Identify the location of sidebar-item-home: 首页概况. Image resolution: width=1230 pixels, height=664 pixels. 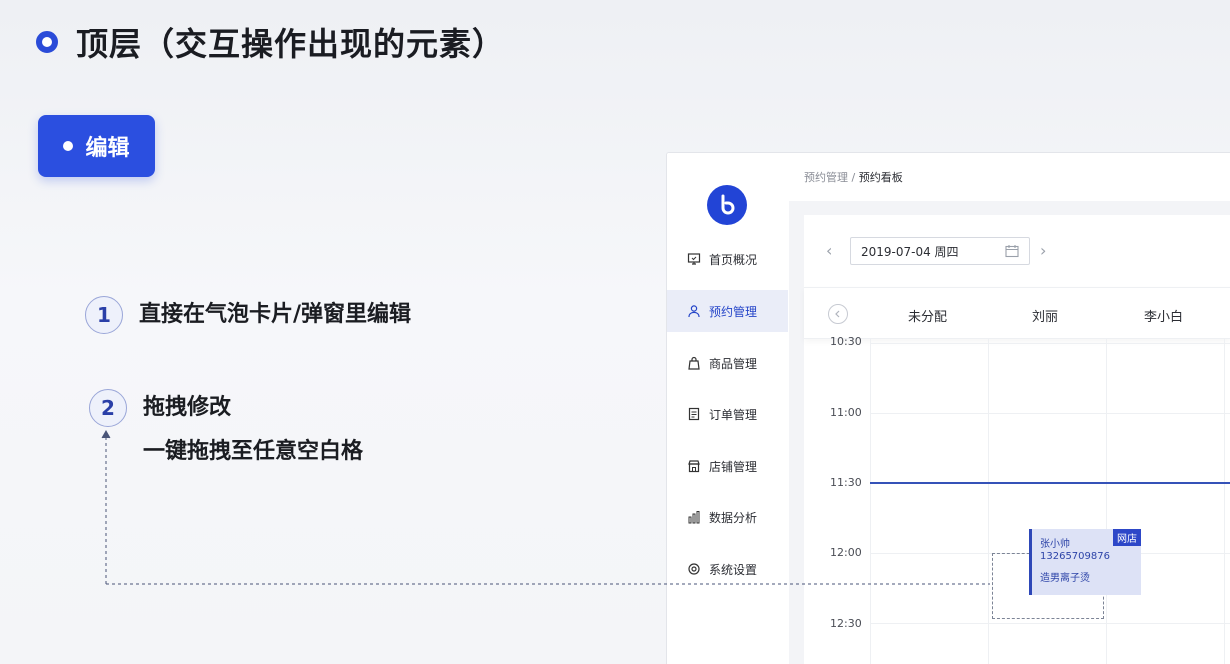
(727, 259).